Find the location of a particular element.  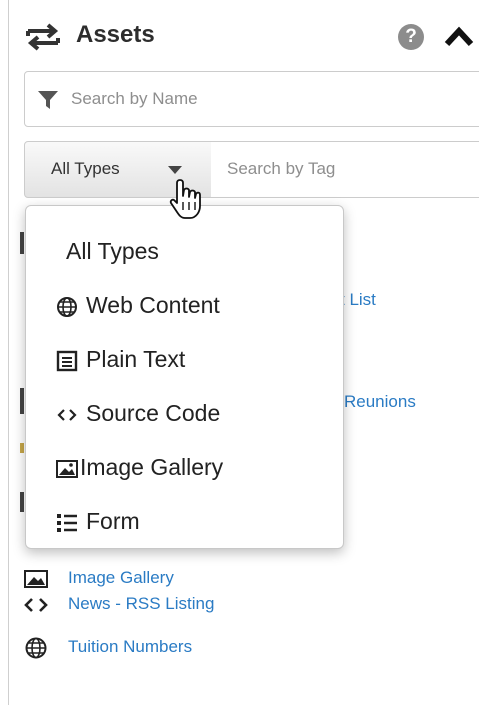

filter-icon is located at coordinates (48, 100).